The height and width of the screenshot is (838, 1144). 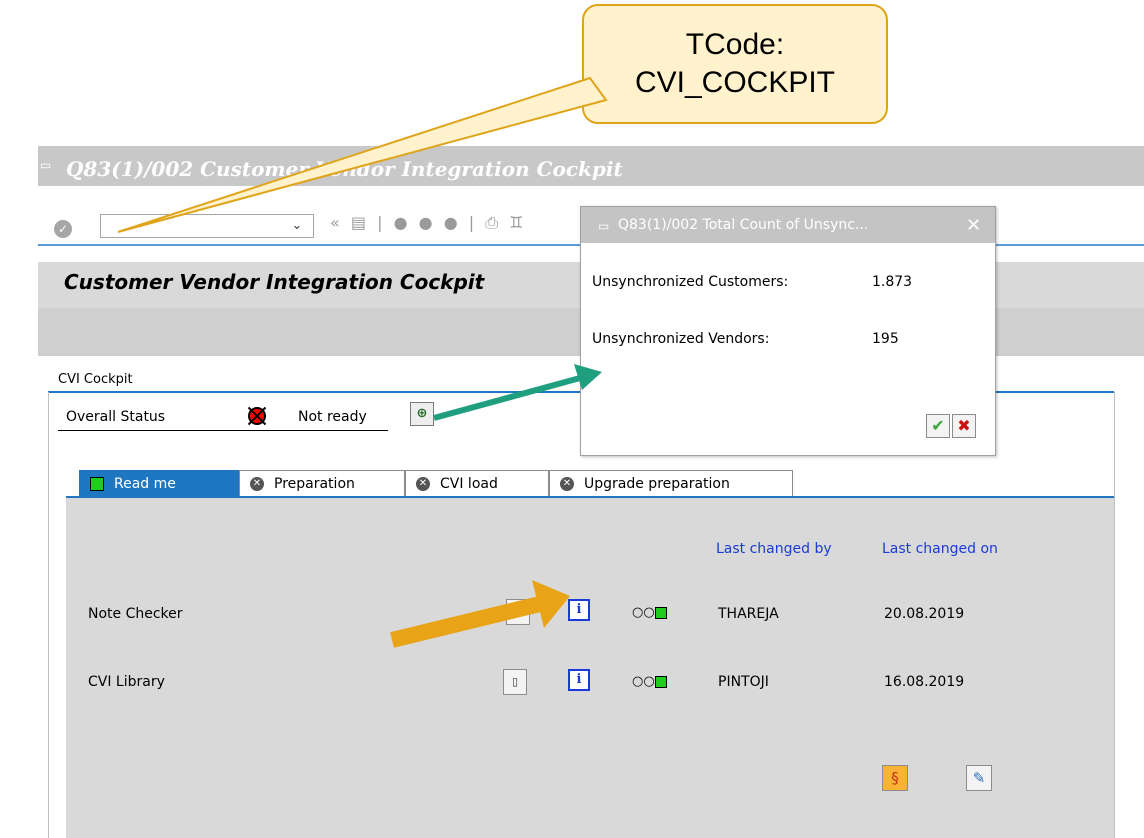 I want to click on changed-by-value: THAREJA, so click(x=748, y=614).